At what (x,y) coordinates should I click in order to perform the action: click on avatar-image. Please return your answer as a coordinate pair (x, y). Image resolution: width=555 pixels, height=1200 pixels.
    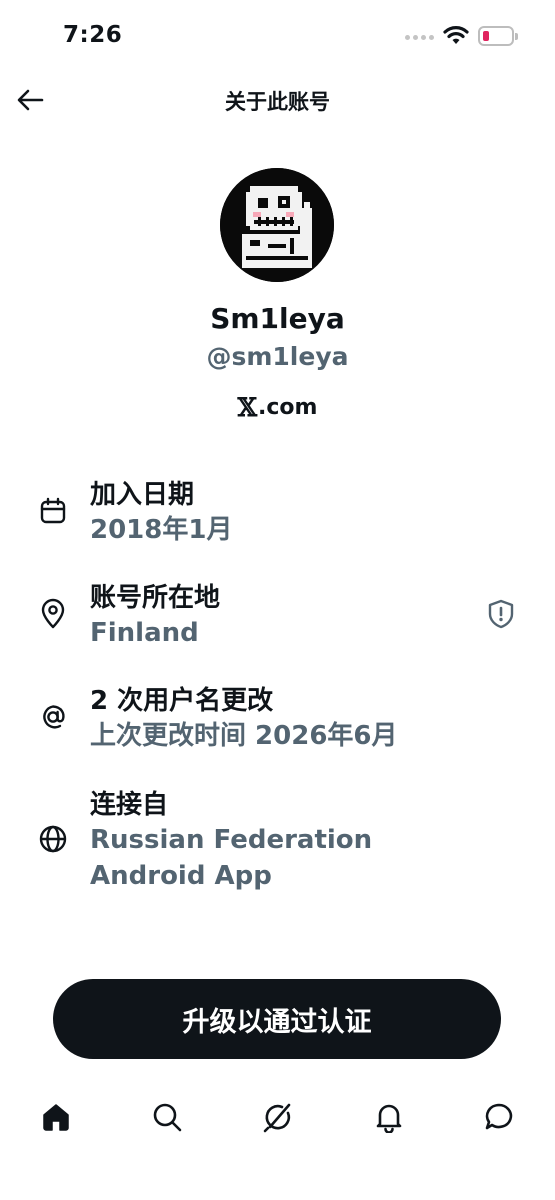
    Looking at the image, I should click on (277, 225).